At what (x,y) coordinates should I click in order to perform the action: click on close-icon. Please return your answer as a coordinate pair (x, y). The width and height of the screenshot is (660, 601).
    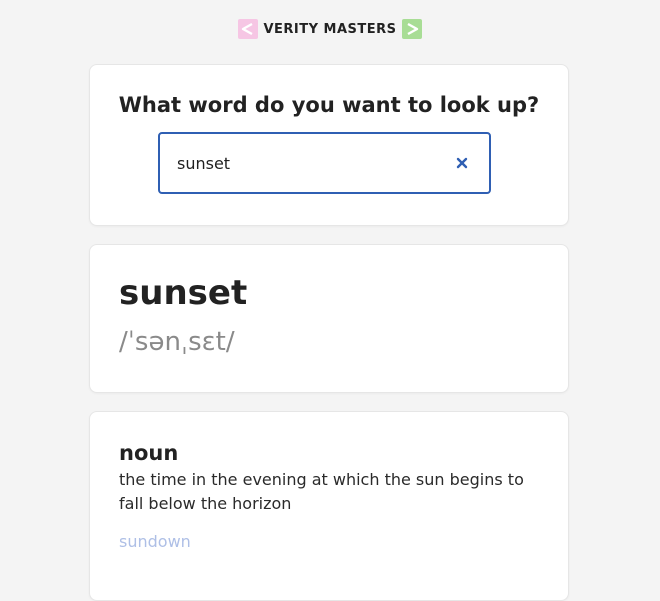
    Looking at the image, I should click on (462, 163).